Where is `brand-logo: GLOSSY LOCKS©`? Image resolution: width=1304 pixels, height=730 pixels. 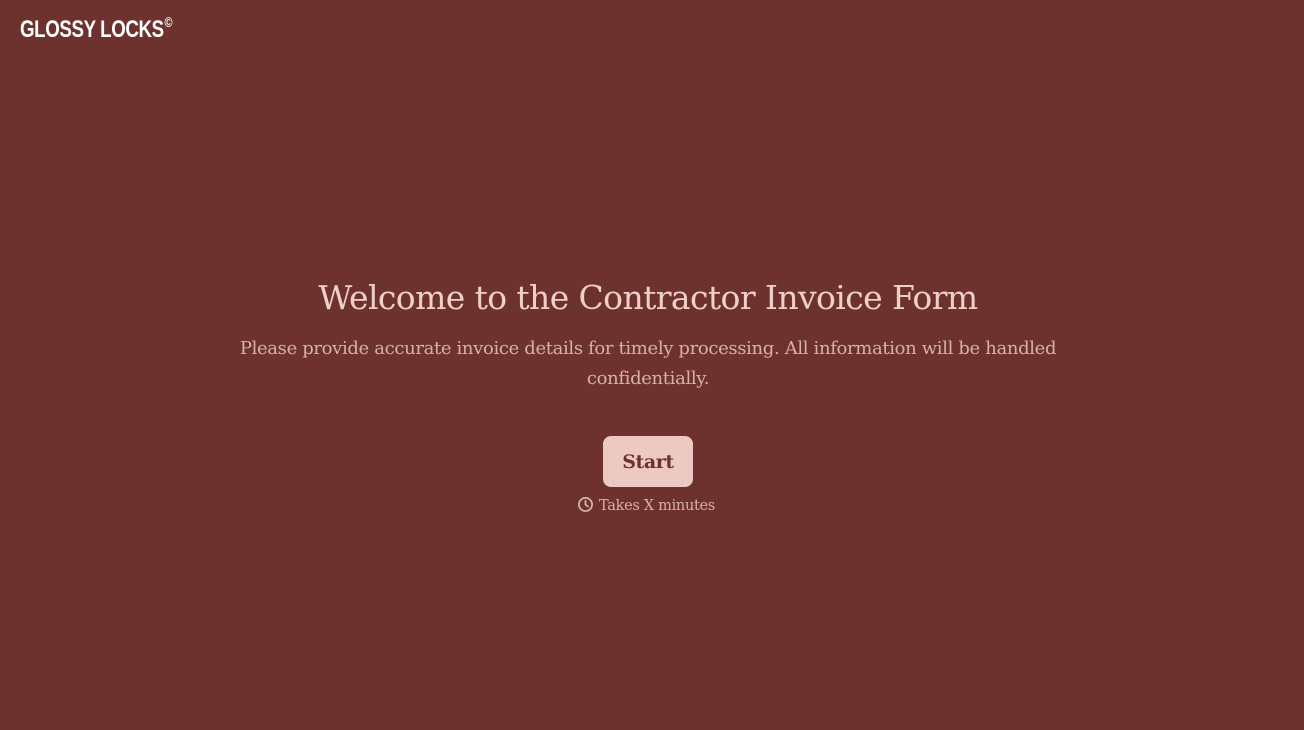 brand-logo: GLOSSY LOCKS© is located at coordinates (96, 29).